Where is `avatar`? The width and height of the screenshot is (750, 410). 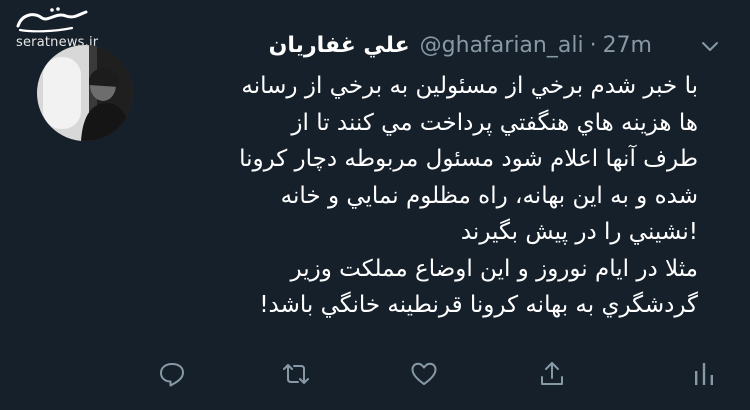 avatar is located at coordinates (85, 93).